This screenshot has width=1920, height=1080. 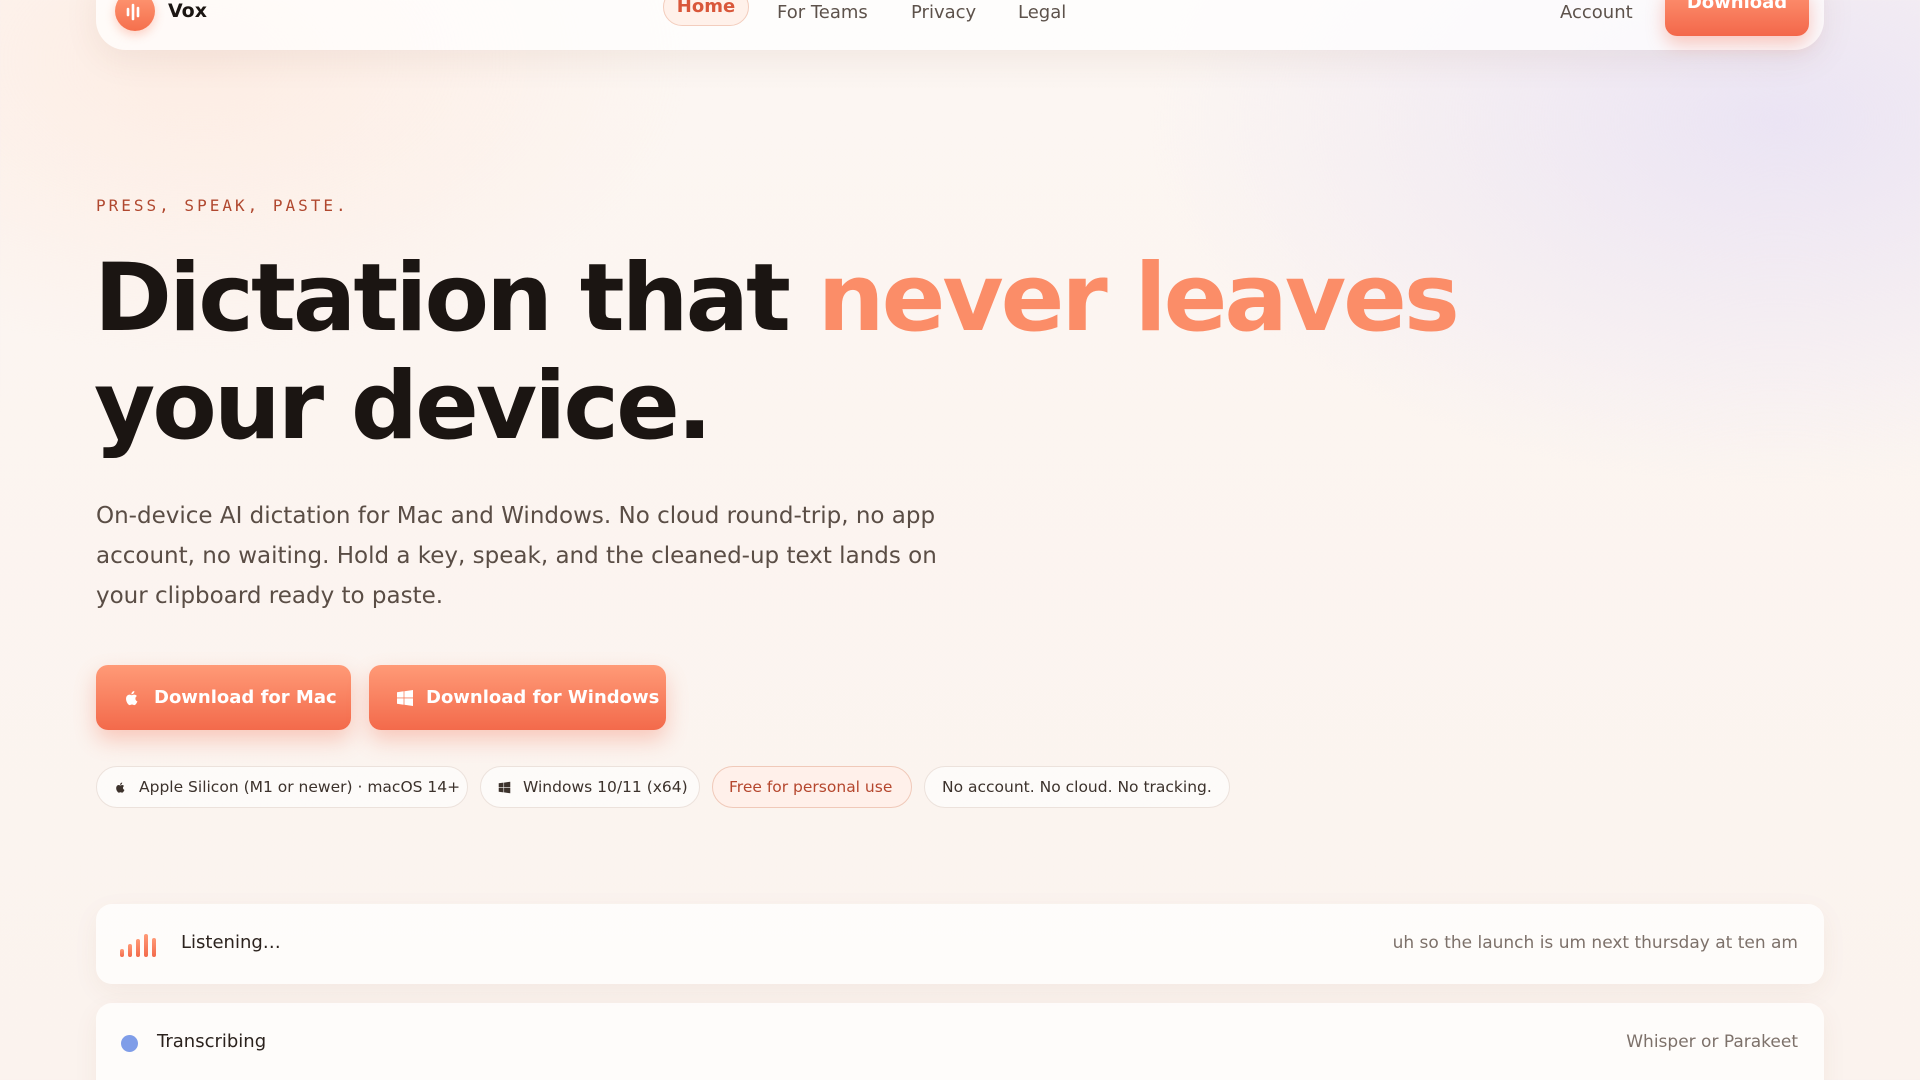 I want to click on hero-eyebrow: PRESS, SPEAK, PASTE., so click(x=222, y=205).